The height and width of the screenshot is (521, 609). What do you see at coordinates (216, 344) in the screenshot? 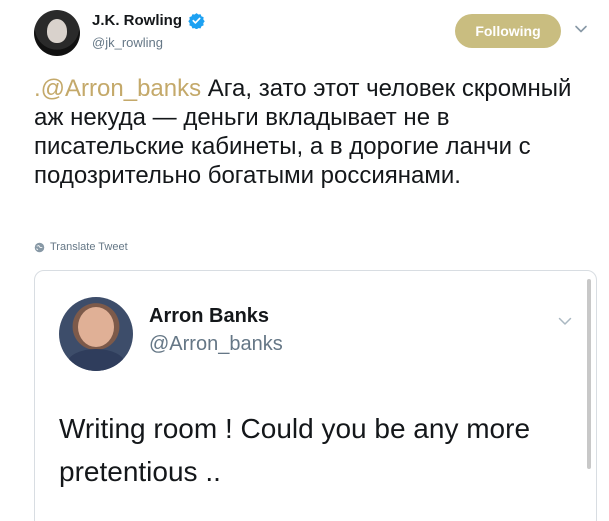
I see `quoted-handle: @Arron_banks` at bounding box center [216, 344].